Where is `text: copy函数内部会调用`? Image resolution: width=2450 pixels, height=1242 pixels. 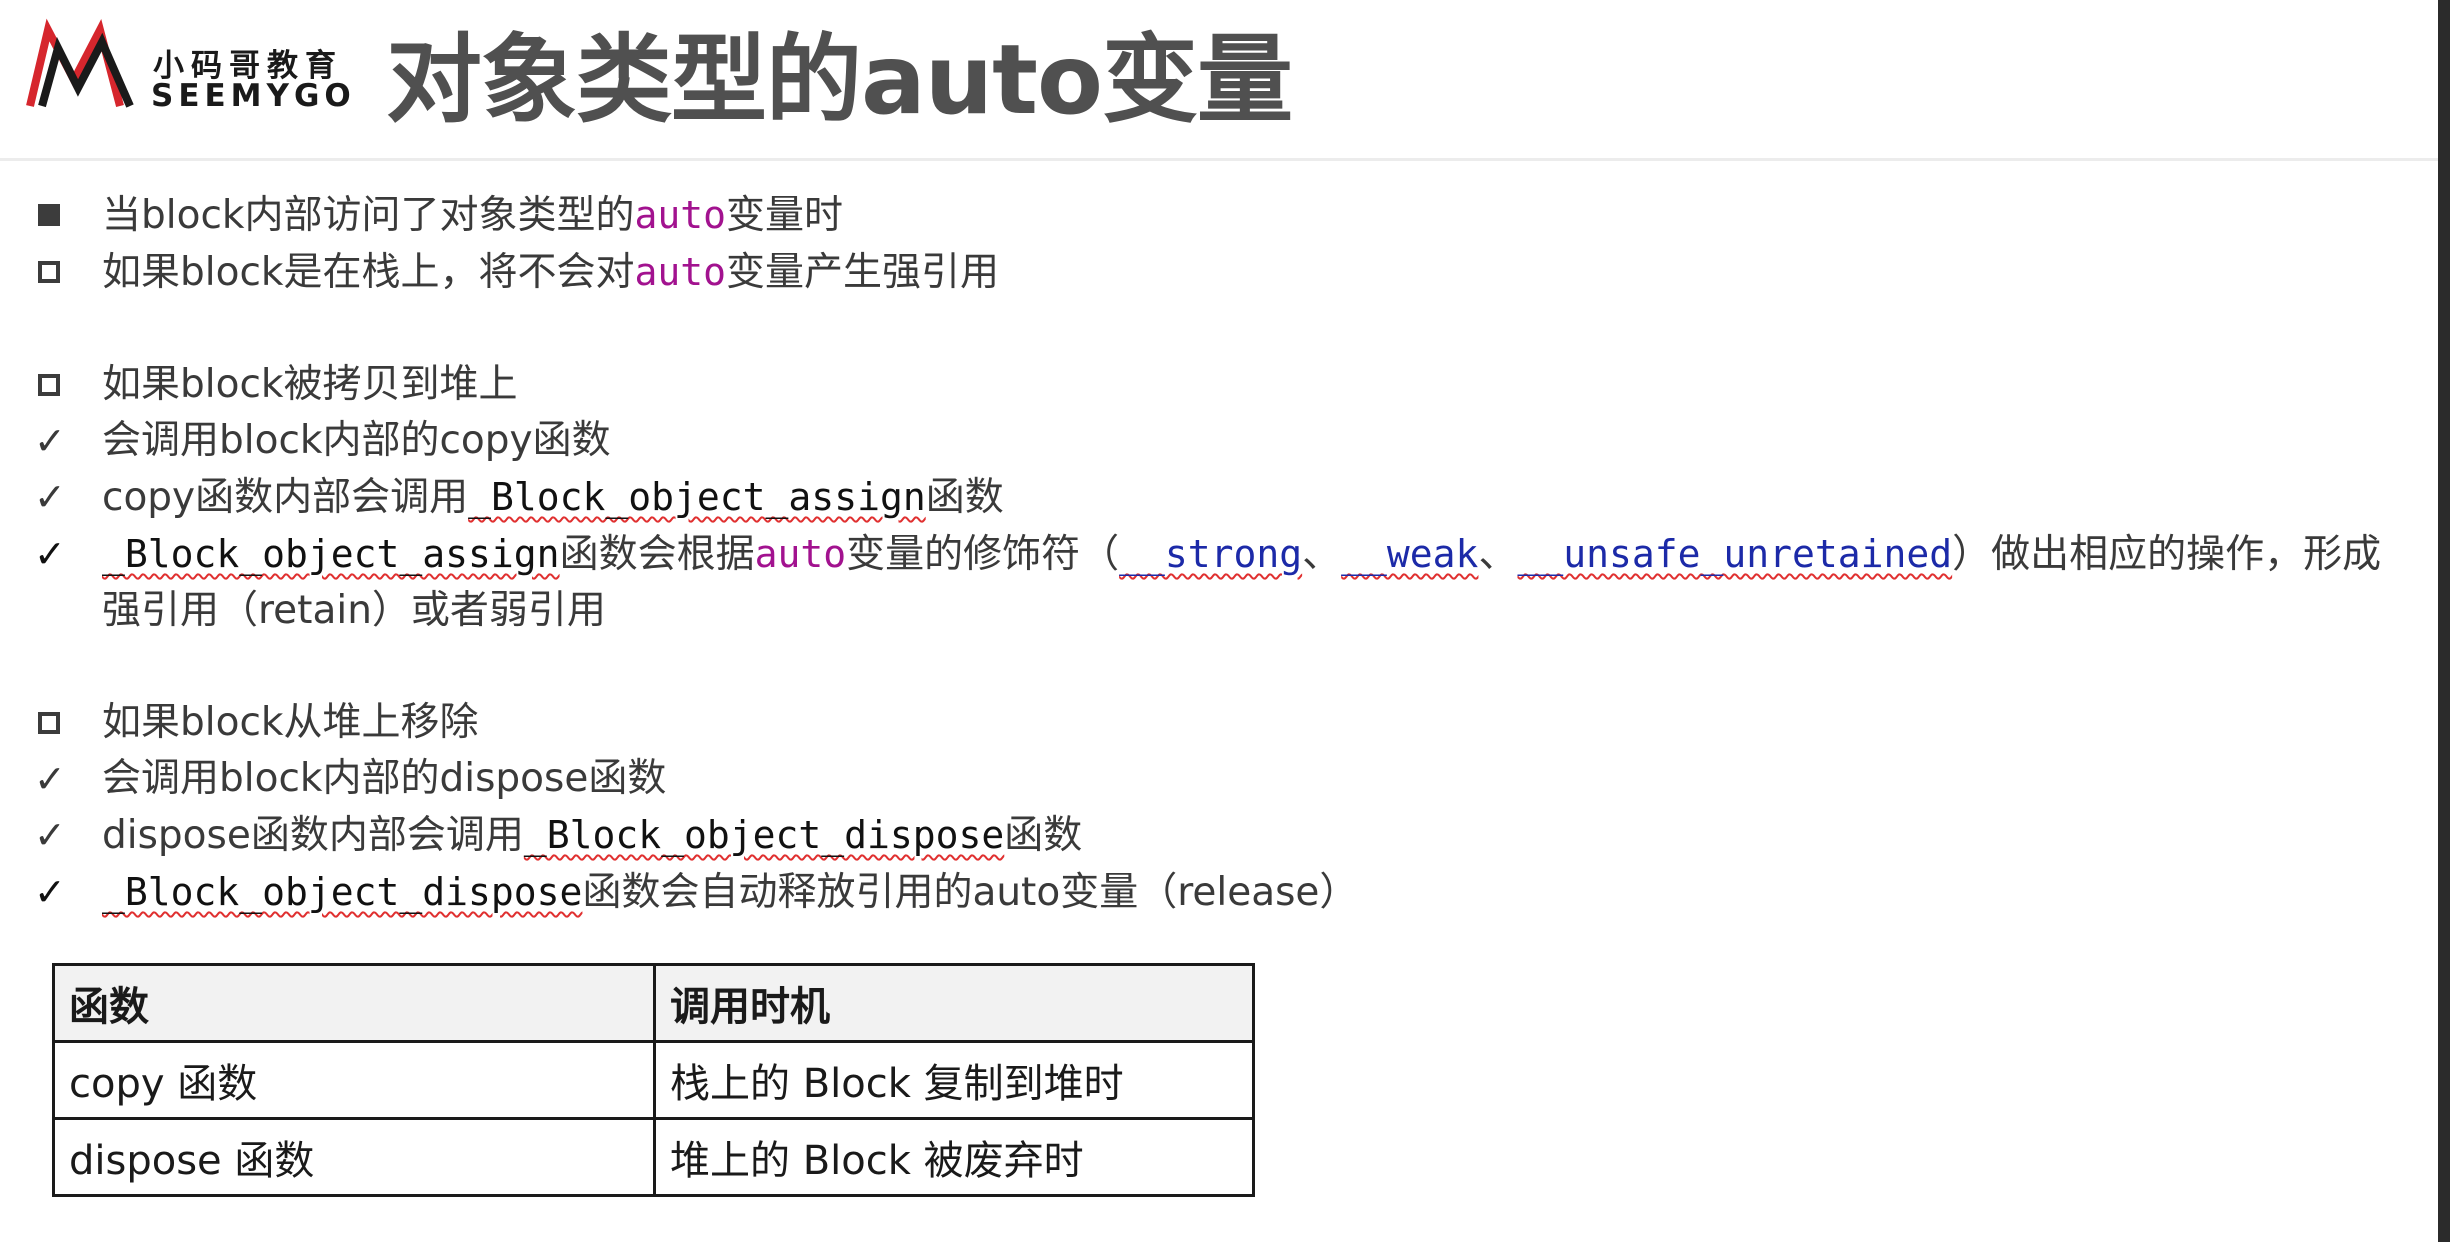 text: copy函数内部会调用 is located at coordinates (285, 497).